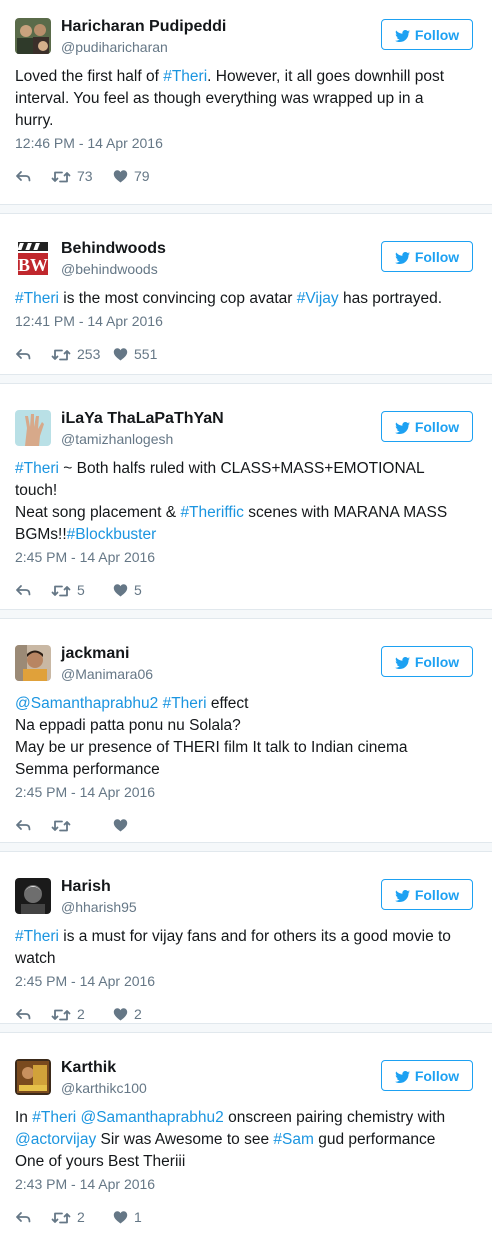 The image size is (492, 1239). What do you see at coordinates (82, 590) in the screenshot?
I see `retweet-button: 5` at bounding box center [82, 590].